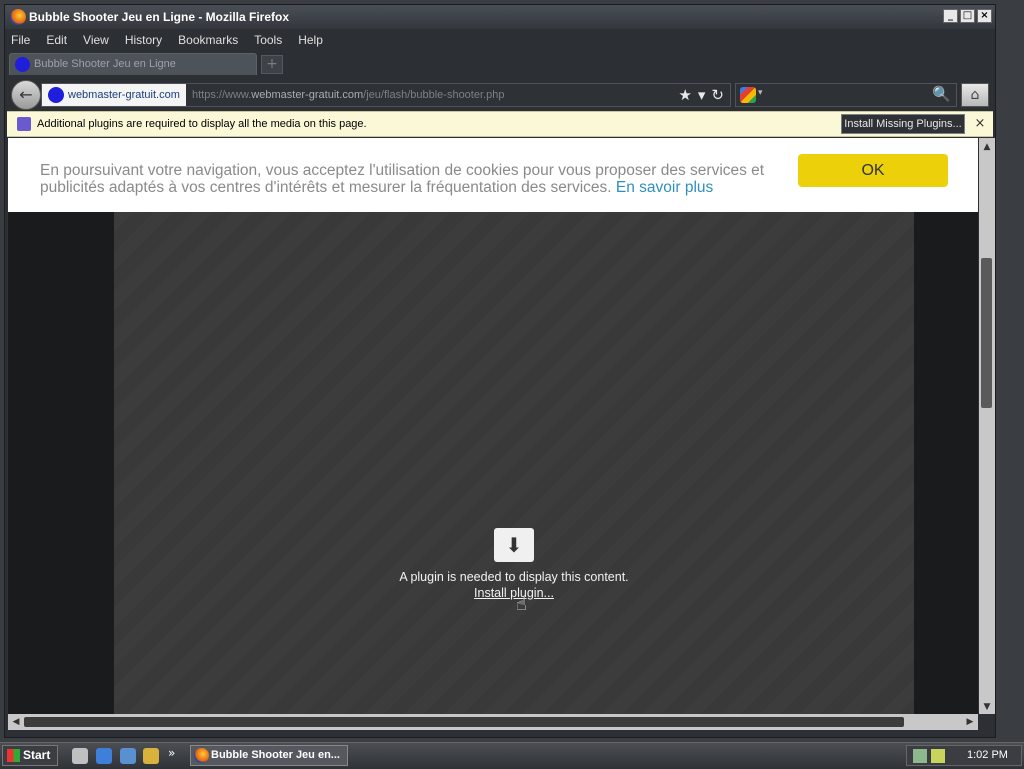 This screenshot has height=769, width=1024. I want to click on plugin-download-icon: ⬇, so click(514, 545).